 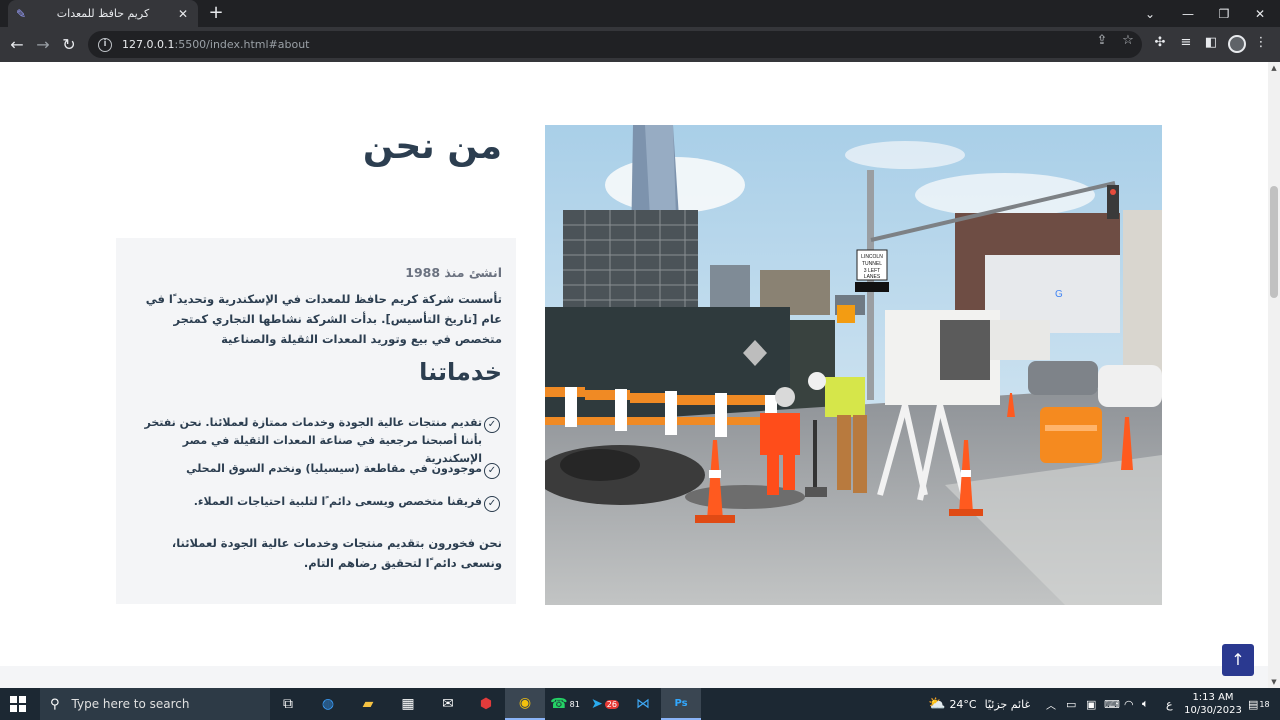 I want to click on search-icon: ⚲, so click(x=55, y=704).